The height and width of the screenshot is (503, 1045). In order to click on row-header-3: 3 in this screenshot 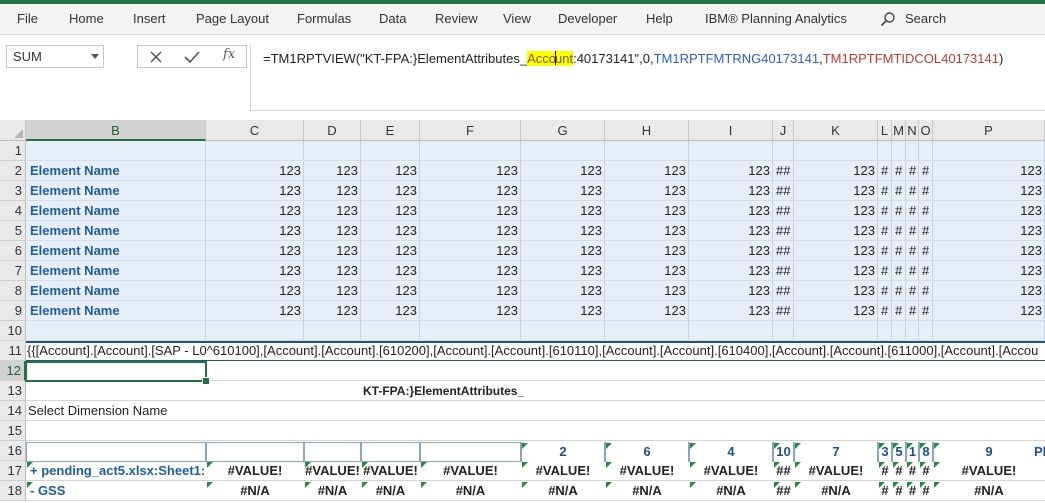, I will do `click(13, 191)`.